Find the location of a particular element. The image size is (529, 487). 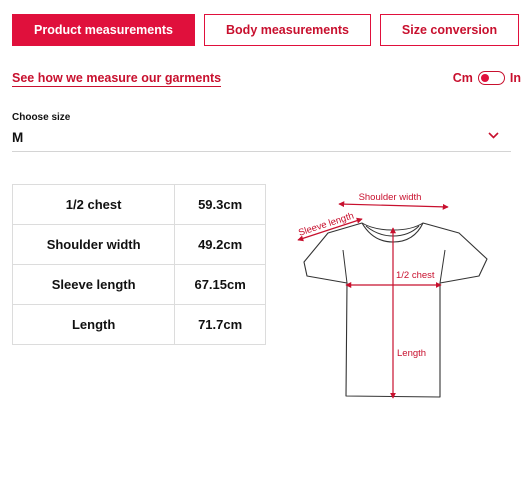

measurement-value: 49.2cm is located at coordinates (220, 244).